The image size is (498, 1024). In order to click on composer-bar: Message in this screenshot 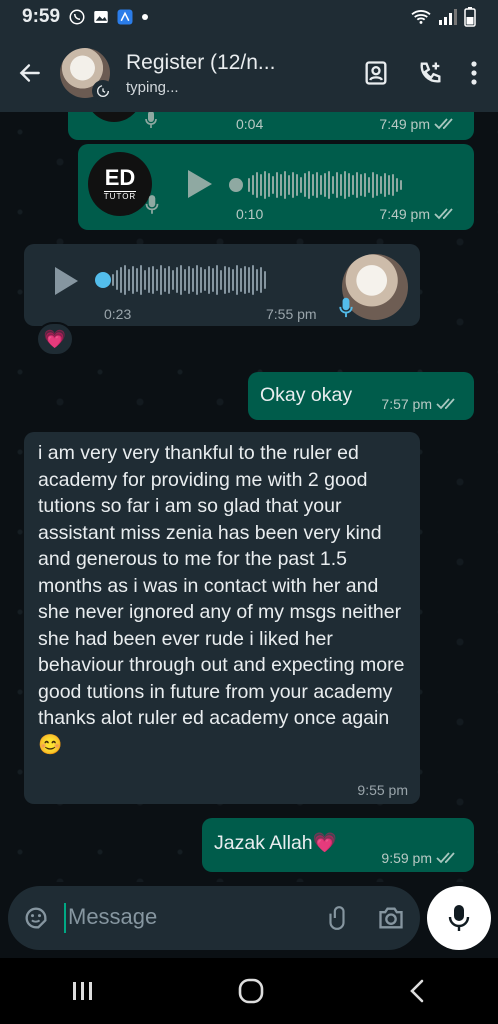, I will do `click(249, 920)`.